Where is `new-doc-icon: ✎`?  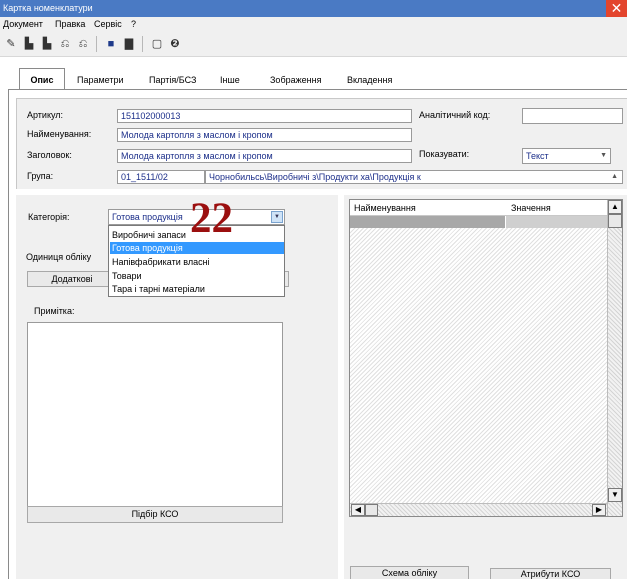
new-doc-icon: ✎ is located at coordinates (11, 44).